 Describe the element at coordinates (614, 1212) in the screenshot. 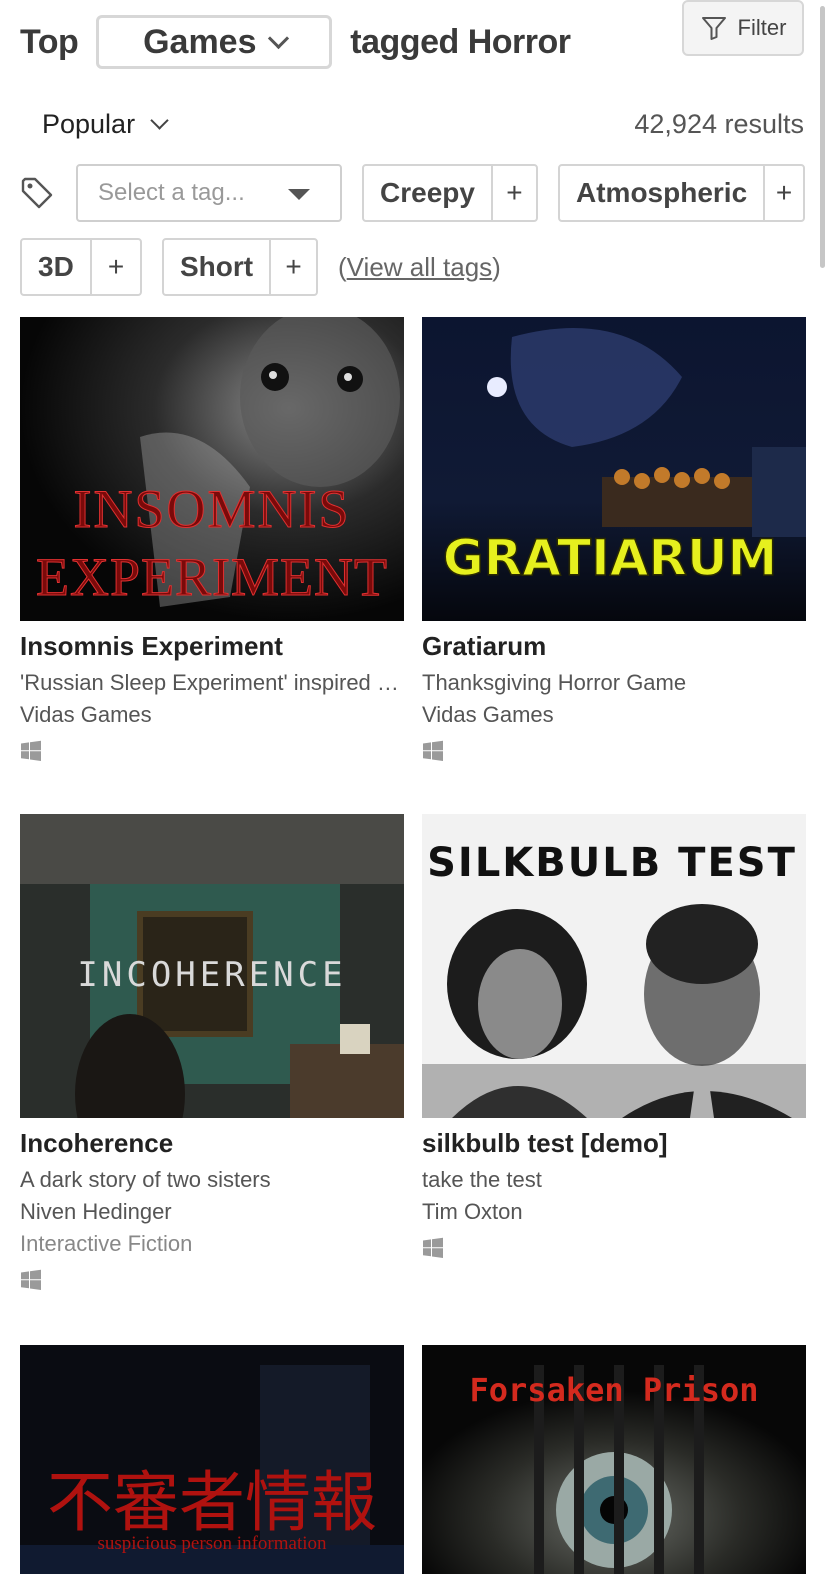

I see `game-author-link: Tim Oxton` at that location.